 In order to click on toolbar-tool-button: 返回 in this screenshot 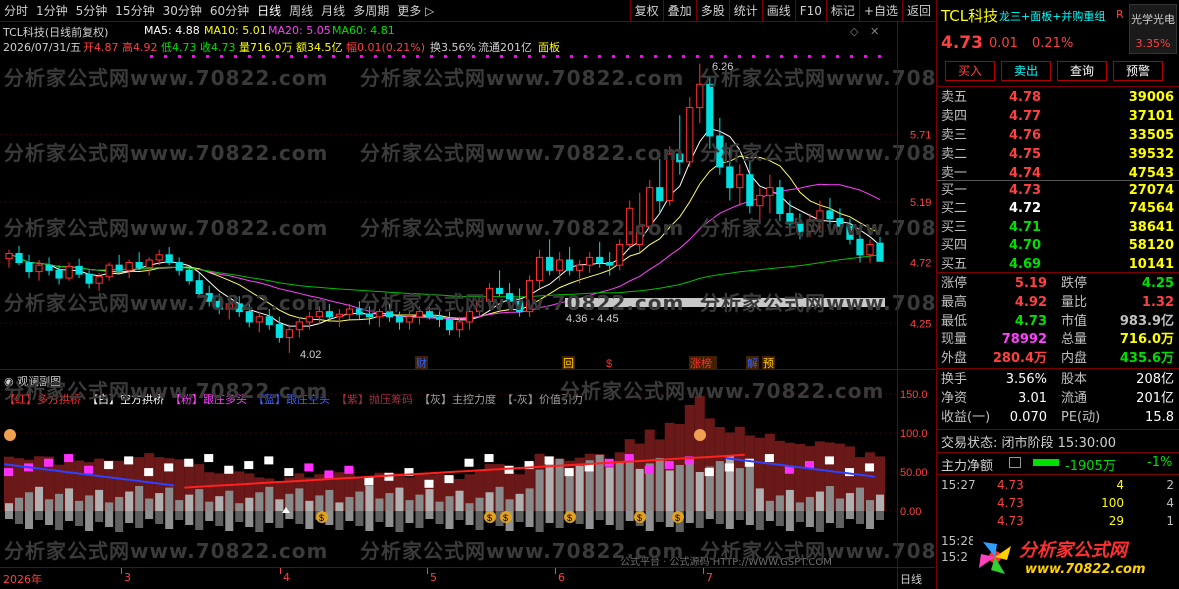, I will do `click(918, 11)`.